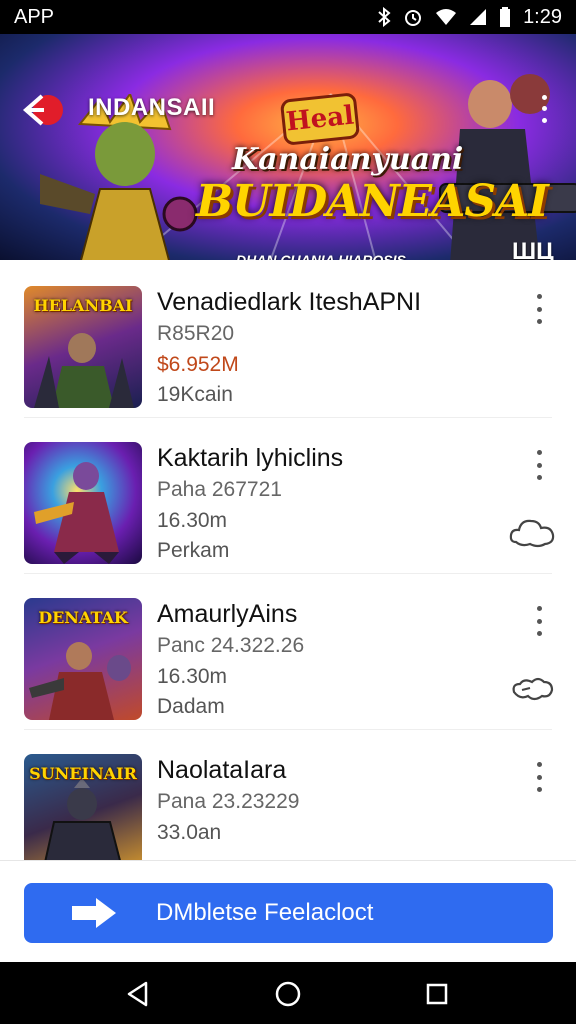  What do you see at coordinates (250, 458) in the screenshot?
I see `app-title: Kaktarih lyhiclins` at bounding box center [250, 458].